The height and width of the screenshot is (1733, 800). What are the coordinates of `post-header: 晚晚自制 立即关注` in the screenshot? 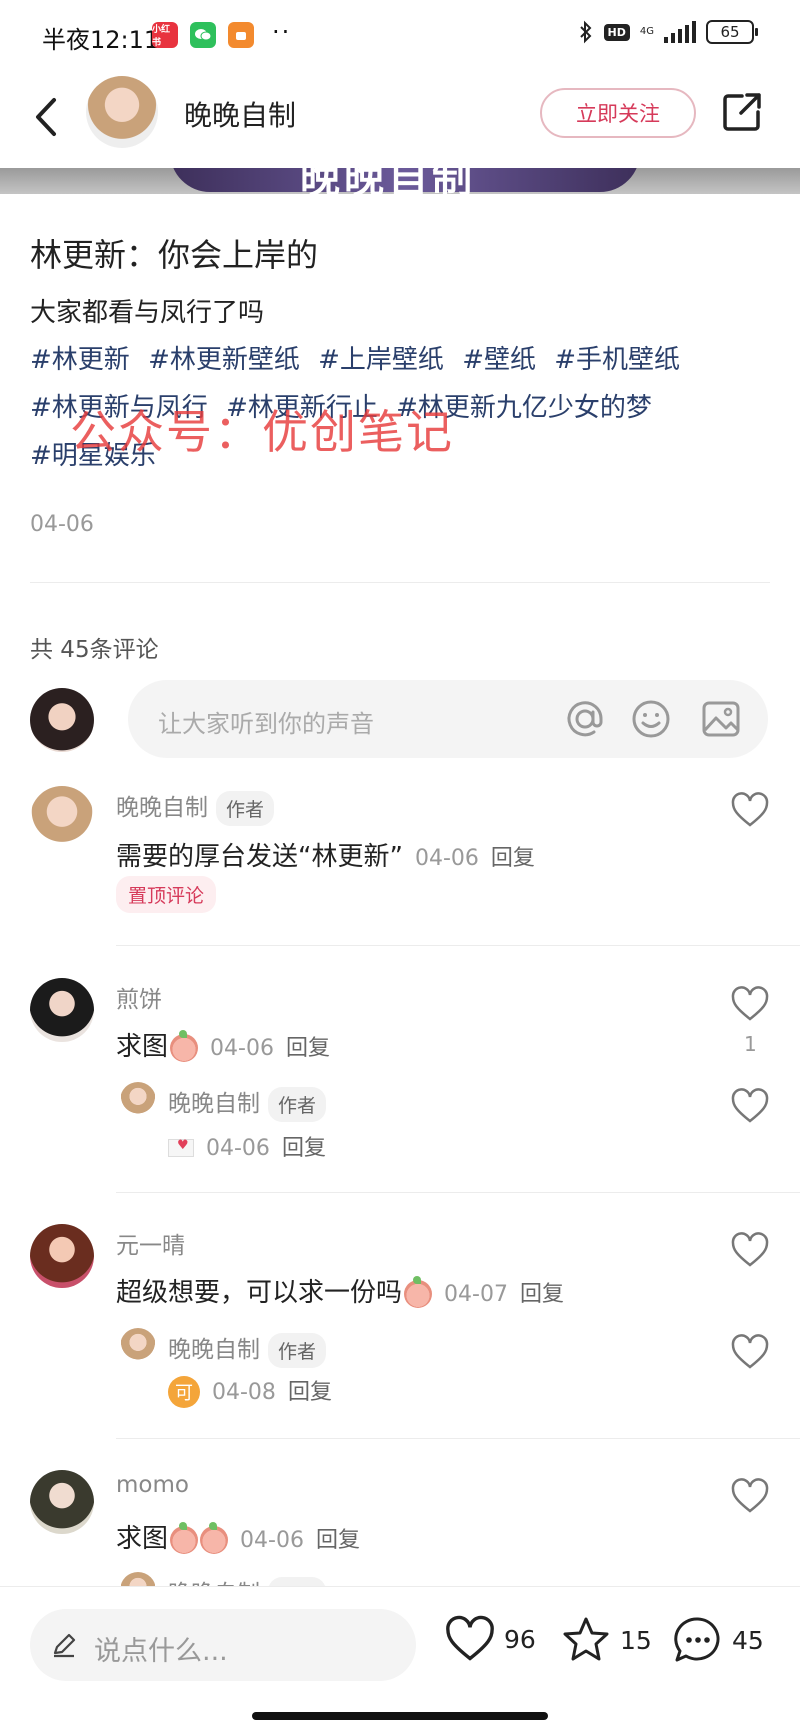 It's located at (400, 120).